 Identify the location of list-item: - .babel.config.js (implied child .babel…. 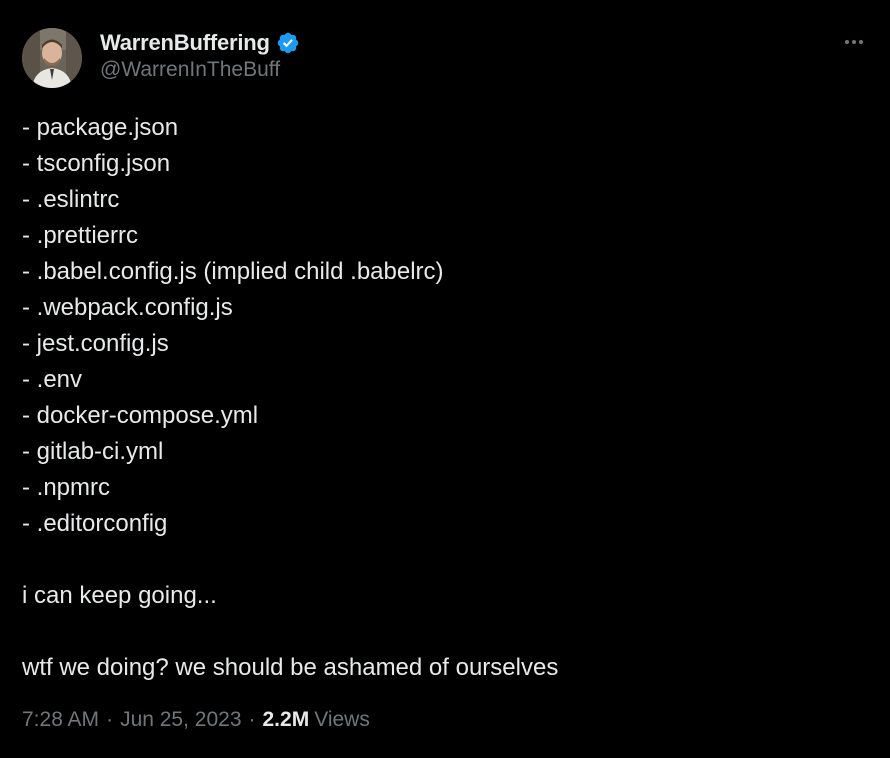
(233, 271).